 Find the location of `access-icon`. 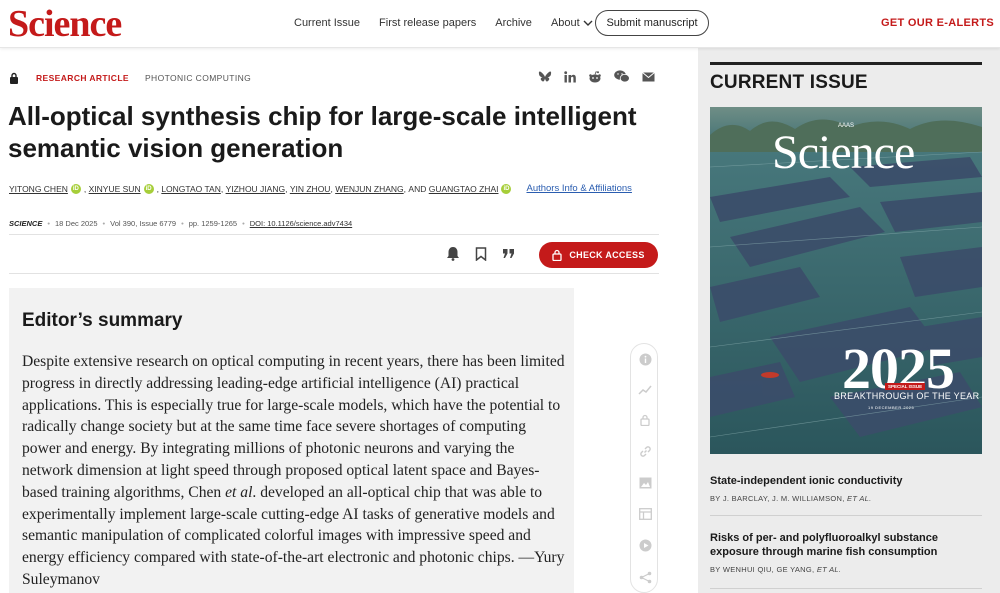

access-icon is located at coordinates (645, 420).